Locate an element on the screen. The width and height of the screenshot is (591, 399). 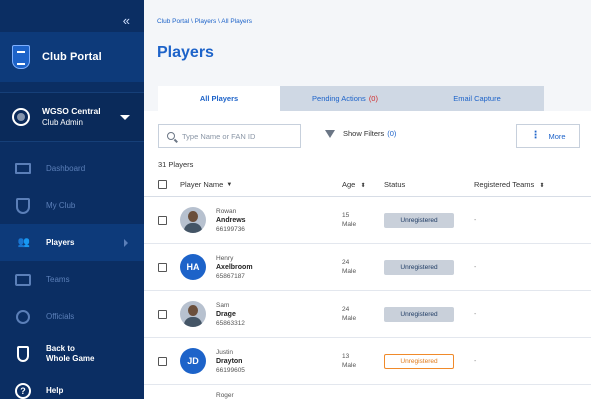
last-name: Andrews is located at coordinates (231, 220).